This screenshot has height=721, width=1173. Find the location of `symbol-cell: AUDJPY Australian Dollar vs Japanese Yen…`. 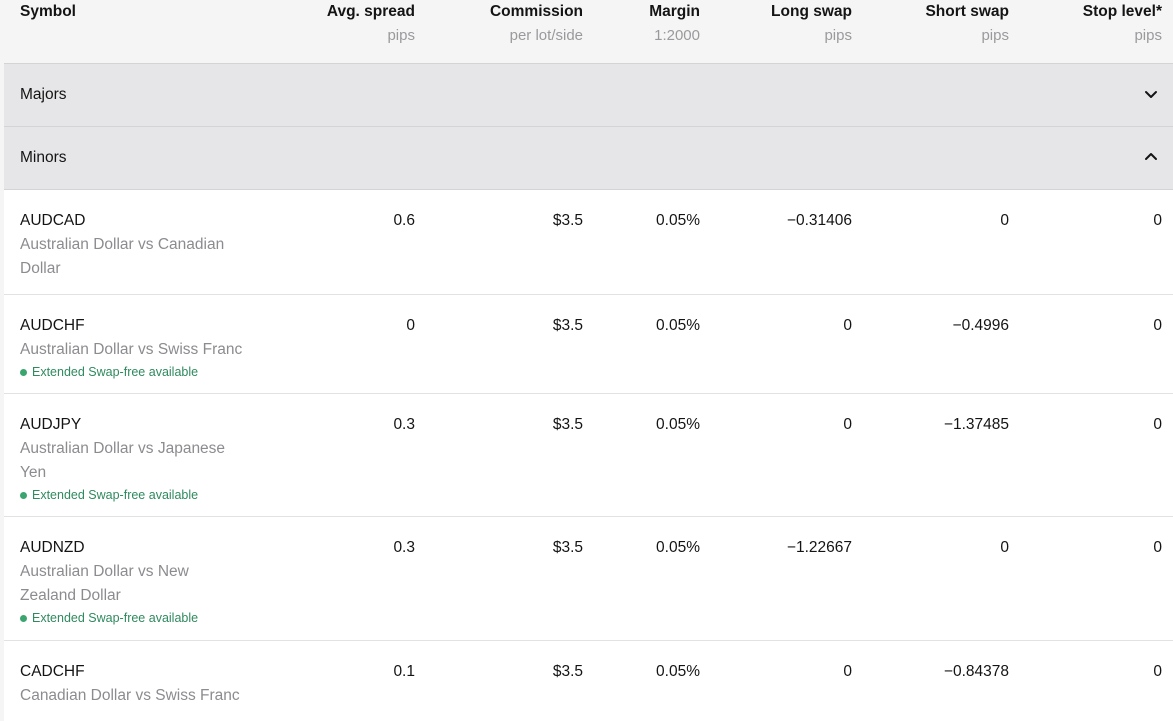

symbol-cell: AUDJPY Australian Dollar vs Japanese Yen… is located at coordinates (135, 458).